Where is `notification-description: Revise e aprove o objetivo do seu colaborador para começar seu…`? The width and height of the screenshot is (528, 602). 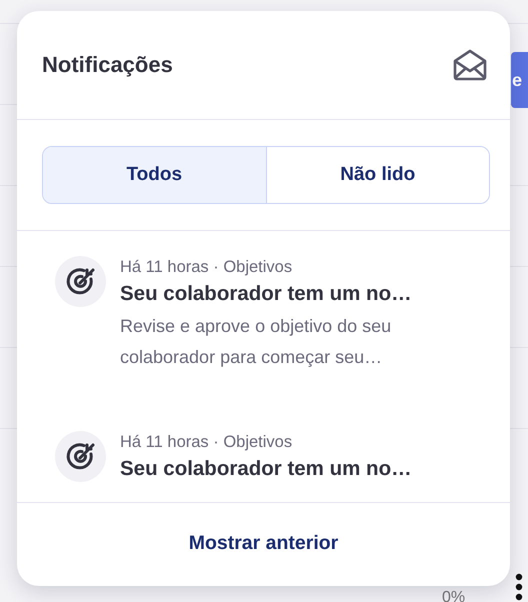
notification-description: Revise e aprove o objetivo do seu colaborador para começar seu… is located at coordinates (256, 342).